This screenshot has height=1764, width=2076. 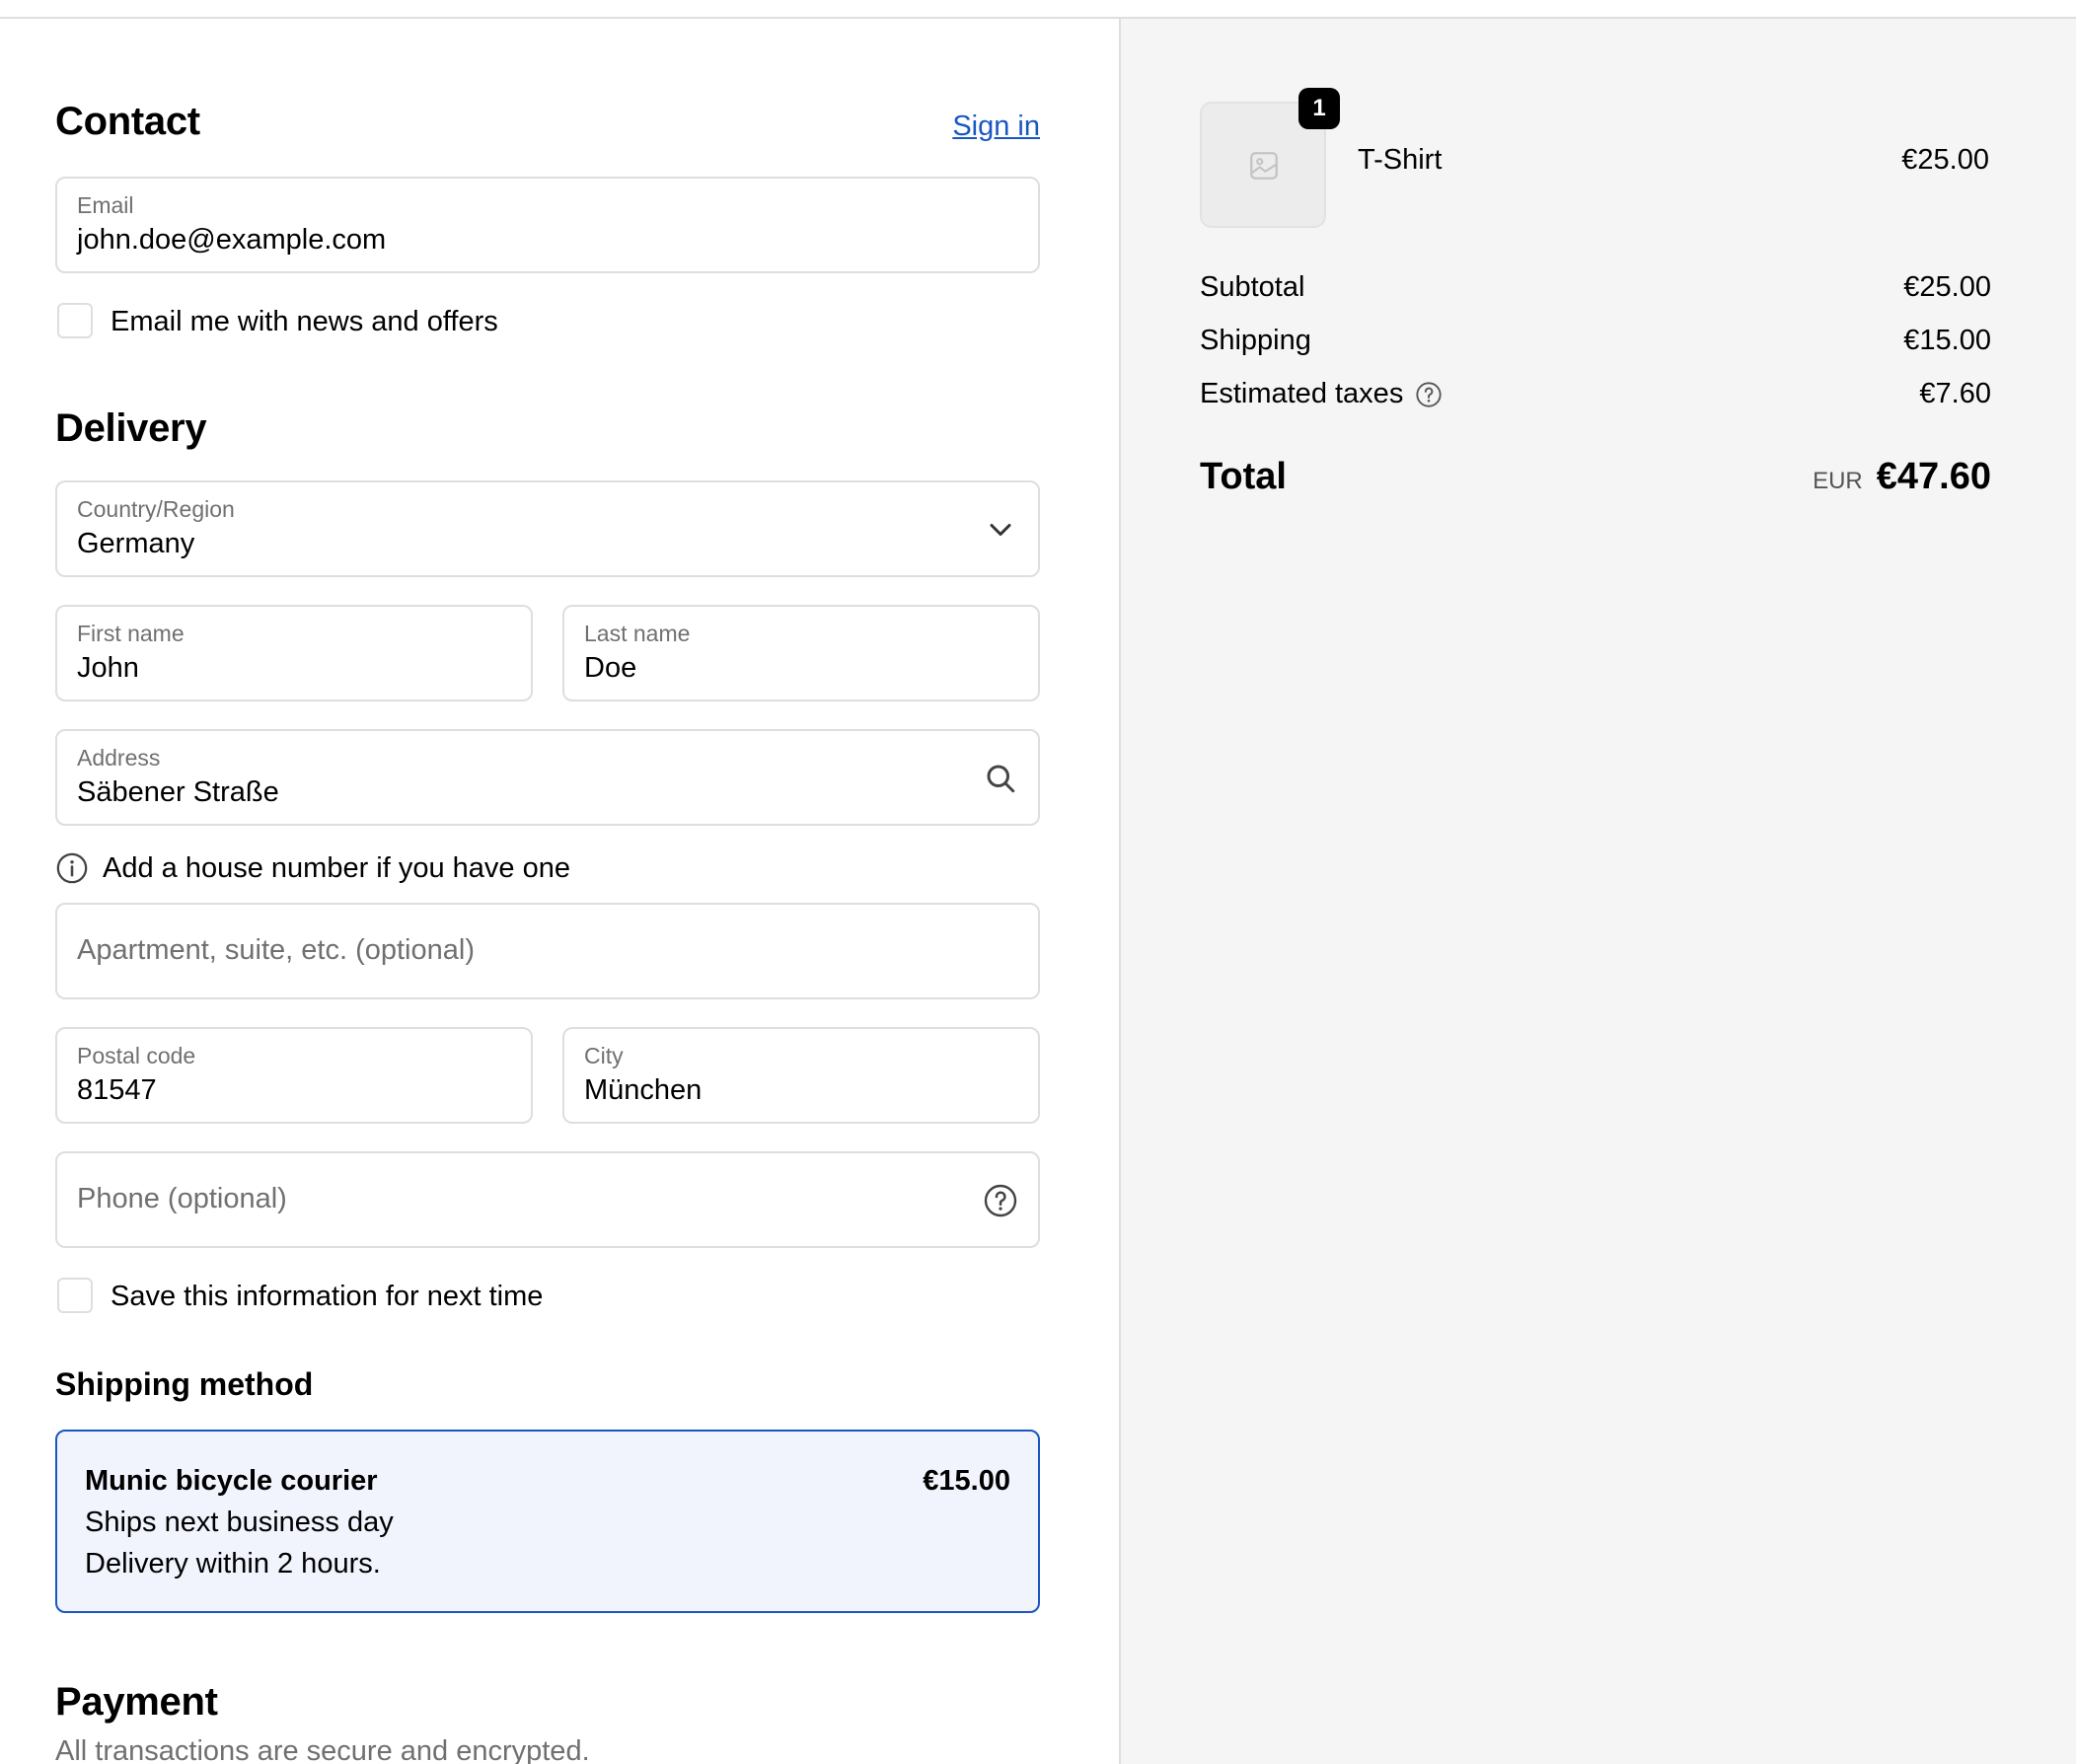 I want to click on shipping-option-line2: Delivery within 2 hours., so click(x=233, y=1564).